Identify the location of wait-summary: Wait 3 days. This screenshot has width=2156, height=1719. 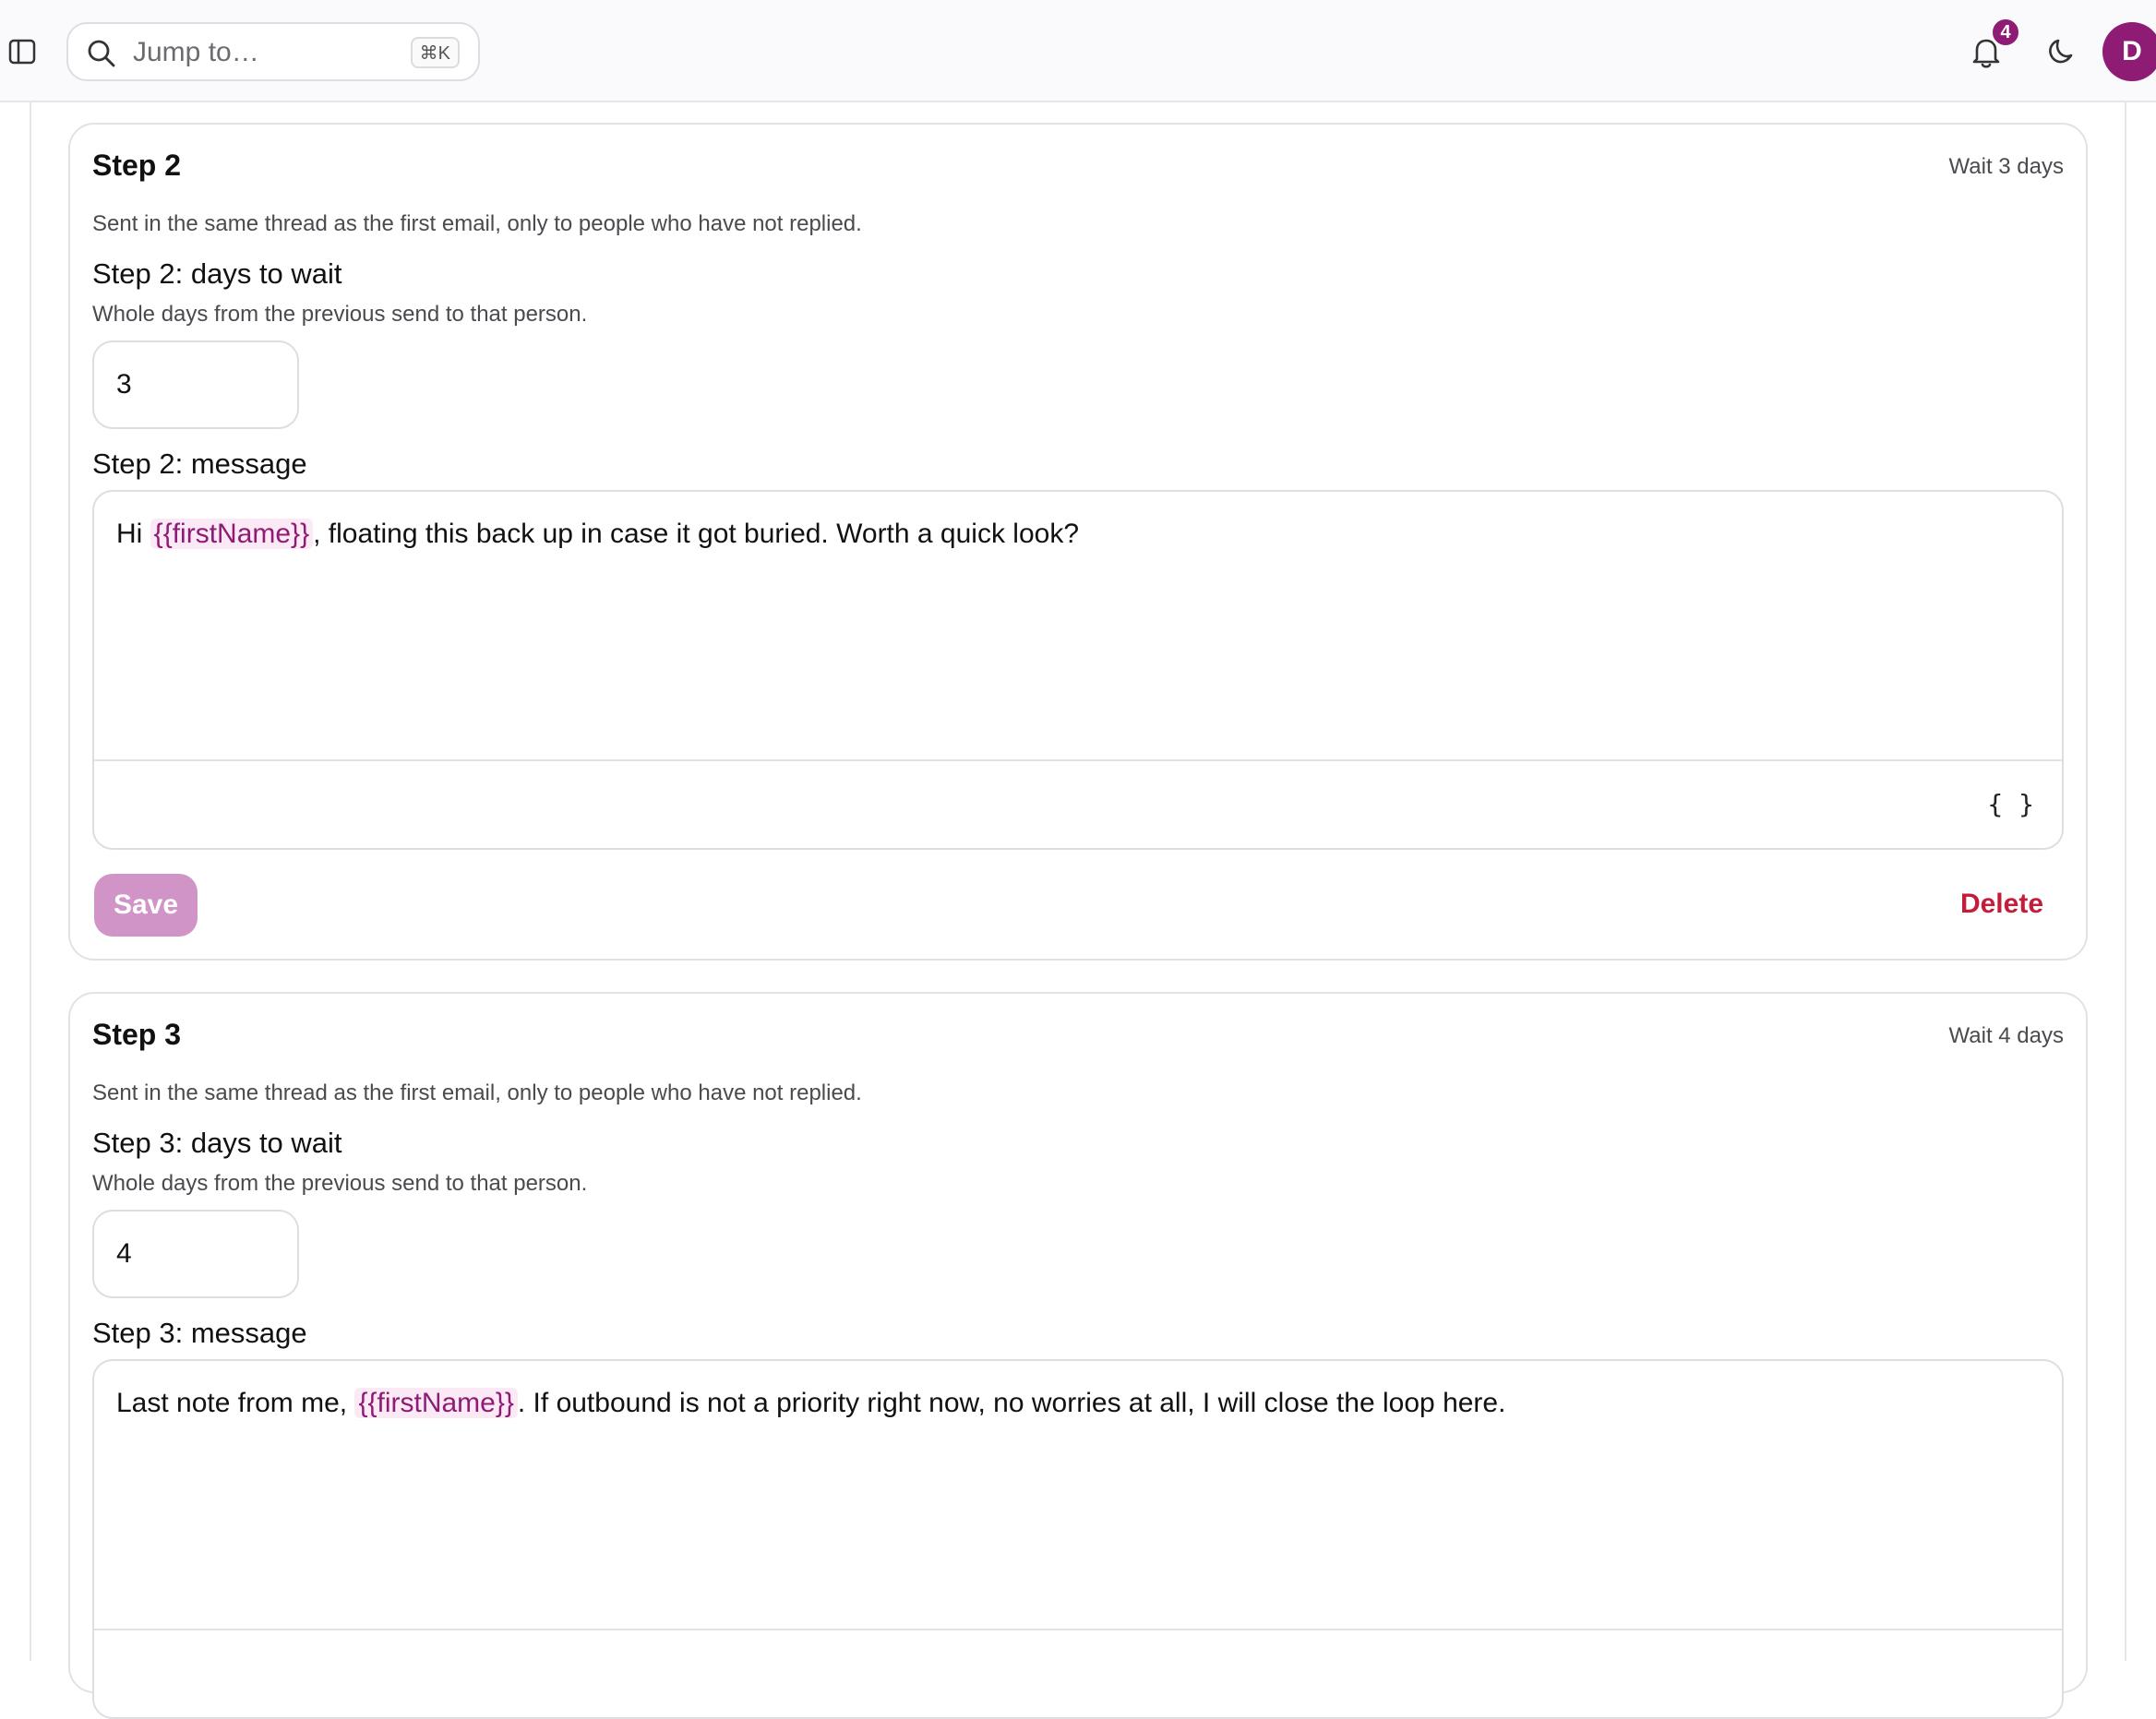
(2006, 166).